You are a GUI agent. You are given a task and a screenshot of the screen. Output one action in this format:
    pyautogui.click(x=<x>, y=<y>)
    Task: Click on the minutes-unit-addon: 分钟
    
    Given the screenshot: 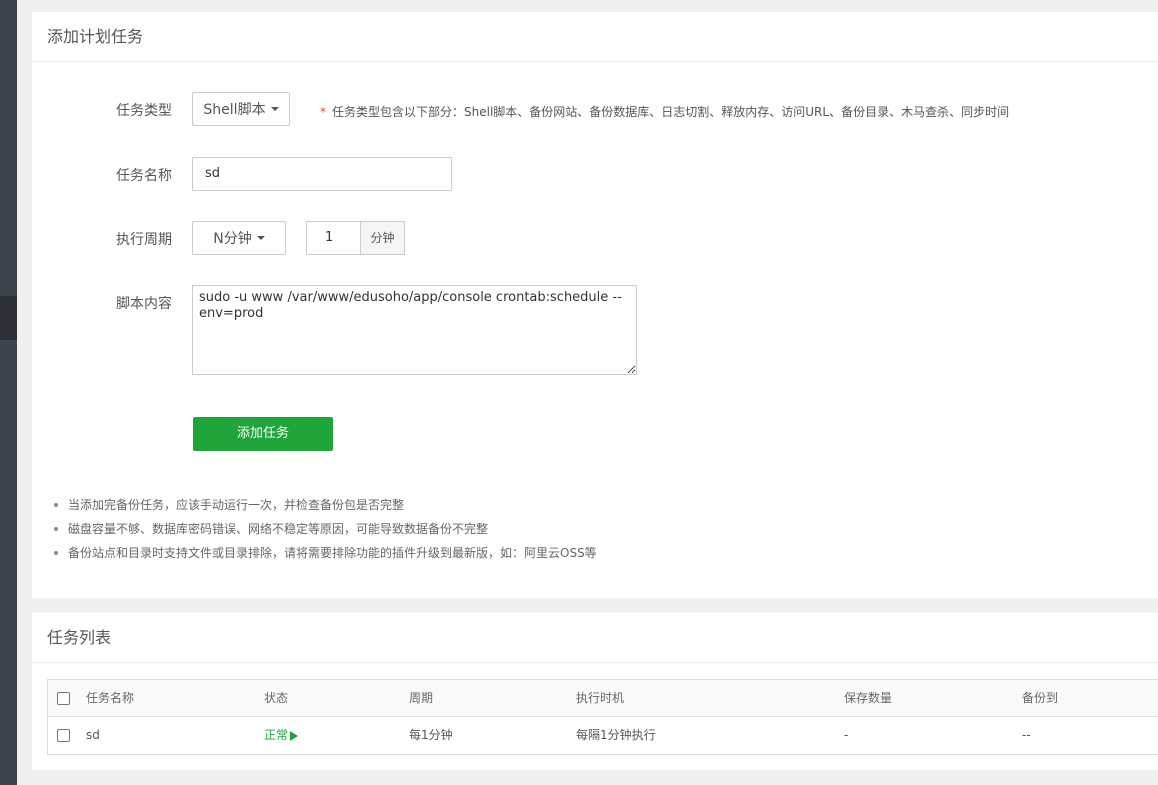 What is the action you would take?
    pyautogui.click(x=382, y=238)
    